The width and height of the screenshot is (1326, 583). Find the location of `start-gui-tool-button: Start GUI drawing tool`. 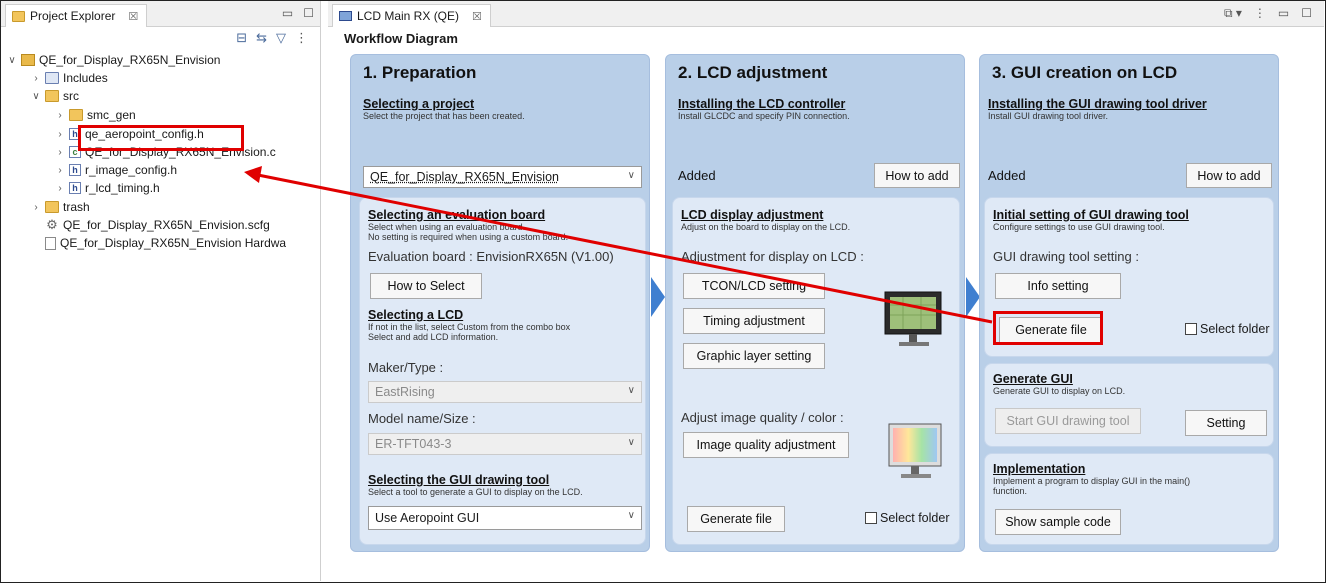

start-gui-tool-button: Start GUI drawing tool is located at coordinates (1068, 421).